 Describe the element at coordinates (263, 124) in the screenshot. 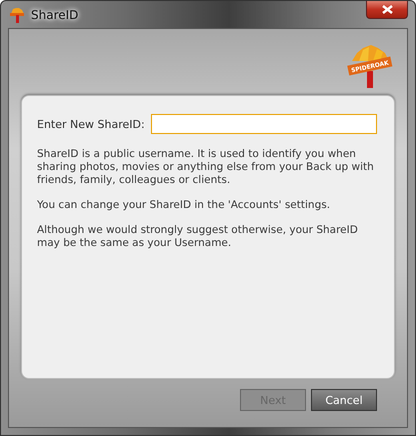

I see `shareid-input` at that location.